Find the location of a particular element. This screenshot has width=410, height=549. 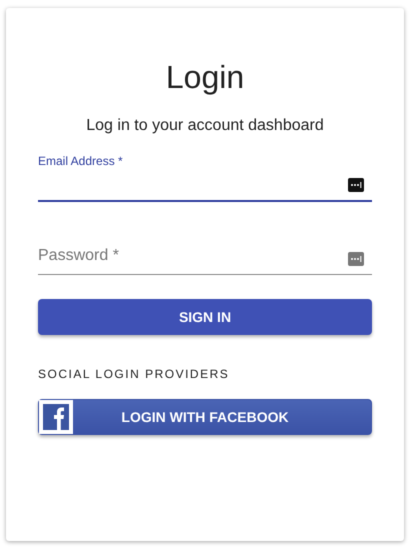

facebook-login-button: LOGIN WITH FACEBOOK is located at coordinates (205, 417).